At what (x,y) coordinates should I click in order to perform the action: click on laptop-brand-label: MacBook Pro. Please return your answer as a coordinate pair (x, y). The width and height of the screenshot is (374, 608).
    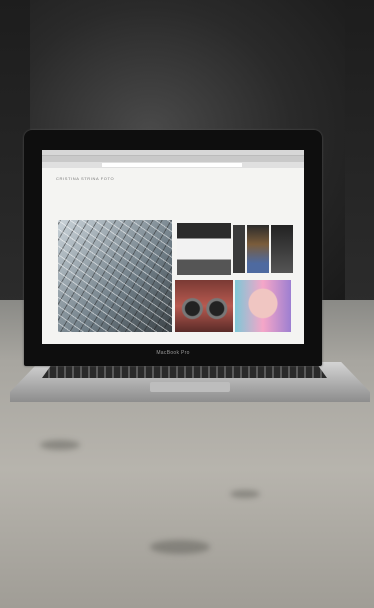
    Looking at the image, I should click on (173, 353).